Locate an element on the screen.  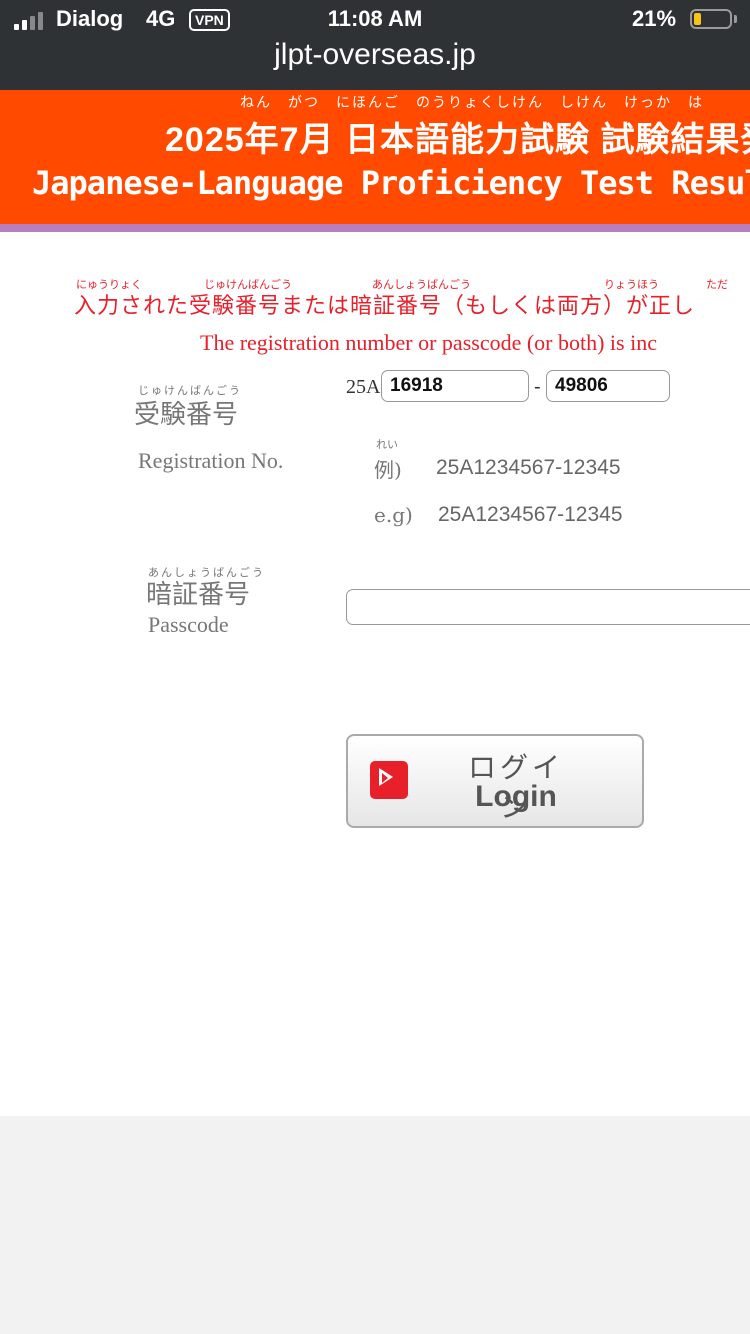
battery-icon is located at coordinates (711, 19).